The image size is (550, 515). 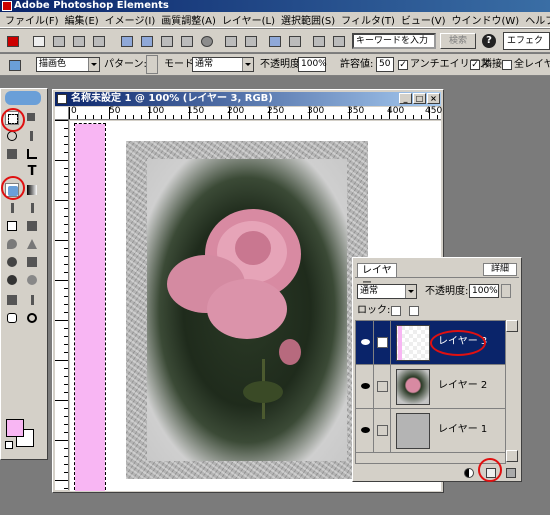 What do you see at coordinates (368, 19) in the screenshot?
I see `menu-filter: フィルタ(T)` at bounding box center [368, 19].